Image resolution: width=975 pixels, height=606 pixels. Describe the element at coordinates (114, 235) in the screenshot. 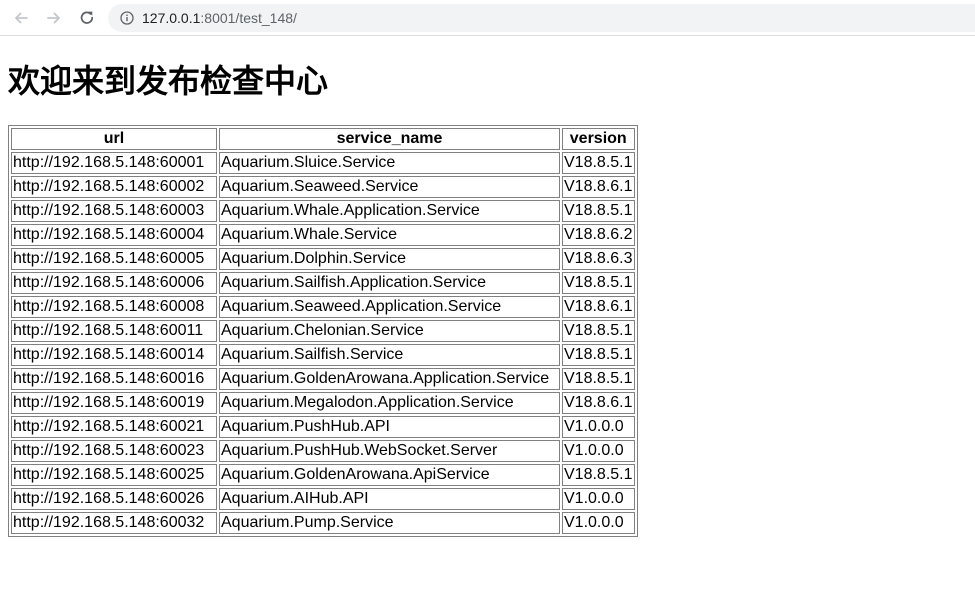

I see `url-cell: http://192.168.5.148:60004` at that location.